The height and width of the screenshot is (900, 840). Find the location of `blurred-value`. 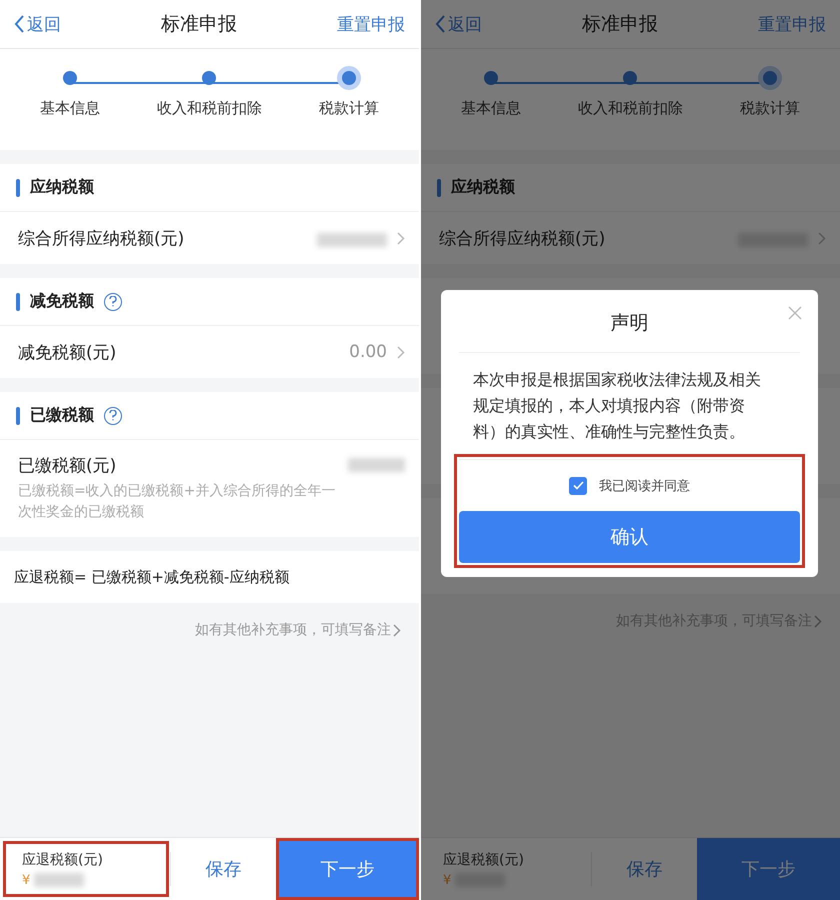

blurred-value is located at coordinates (59, 880).